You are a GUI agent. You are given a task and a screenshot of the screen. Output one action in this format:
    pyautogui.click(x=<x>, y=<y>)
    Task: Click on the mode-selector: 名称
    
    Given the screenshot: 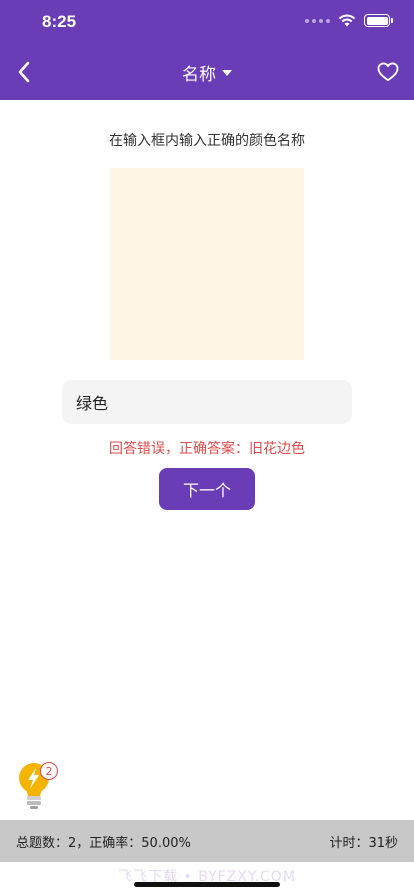 What is the action you would take?
    pyautogui.click(x=207, y=72)
    